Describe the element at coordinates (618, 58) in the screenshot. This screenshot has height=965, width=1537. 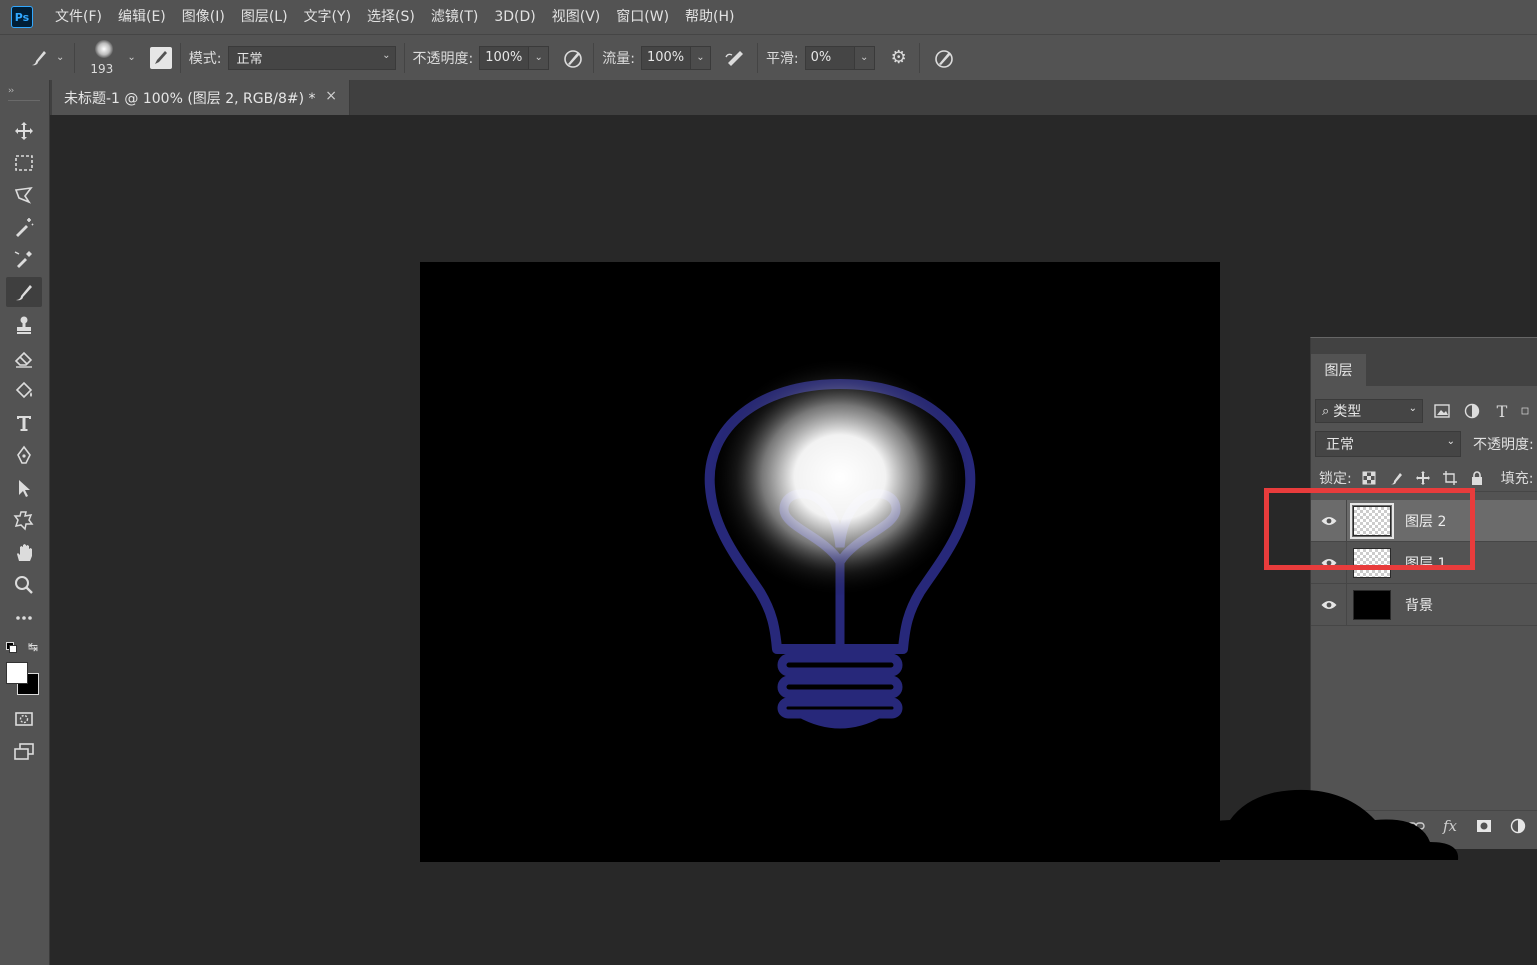
I see `flow-label: 流量:` at that location.